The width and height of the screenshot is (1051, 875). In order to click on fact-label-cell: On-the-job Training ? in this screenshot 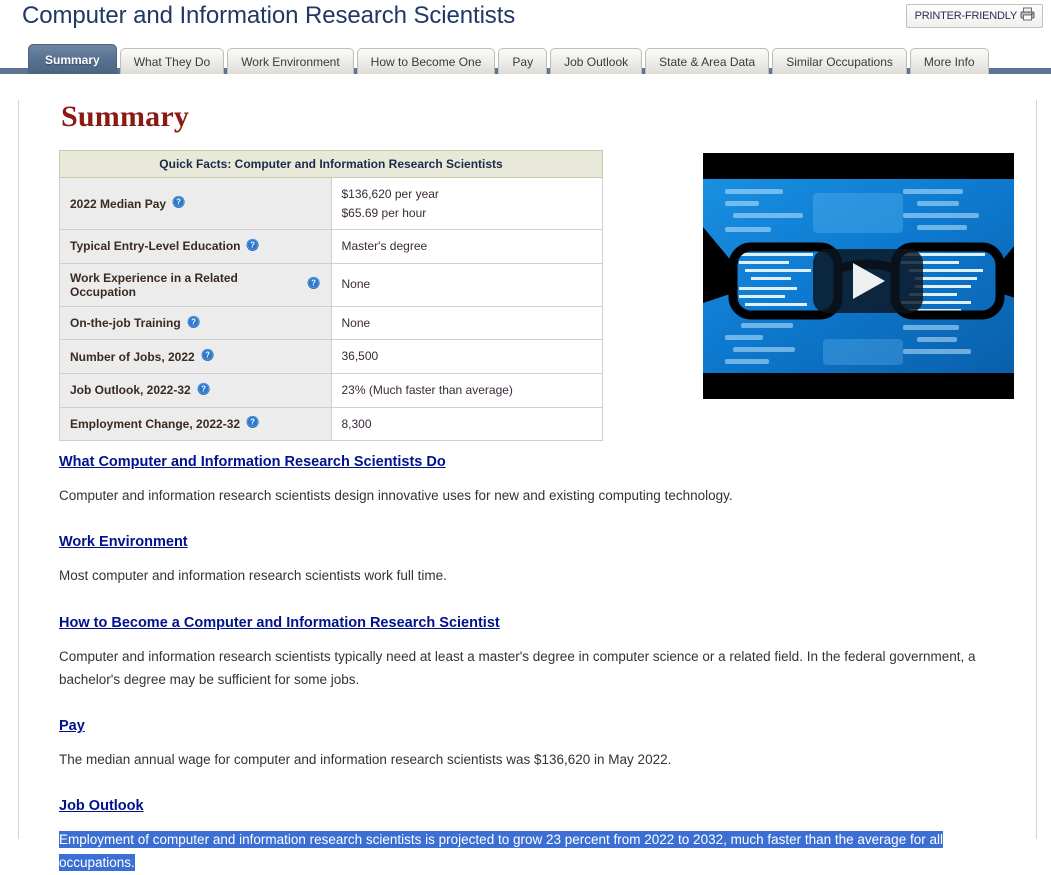, I will do `click(195, 323)`.